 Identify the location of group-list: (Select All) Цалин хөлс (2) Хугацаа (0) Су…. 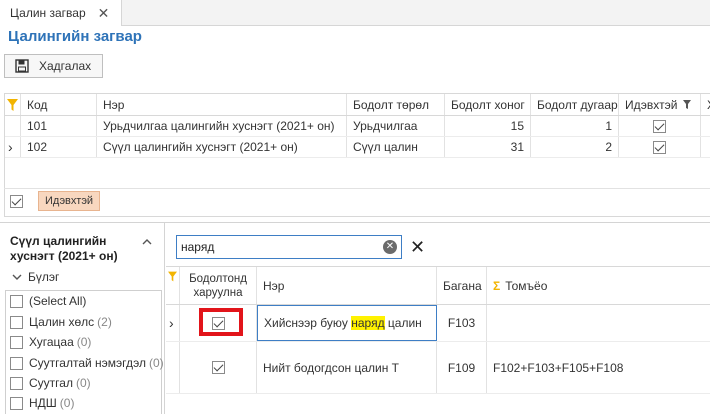
(84, 352).